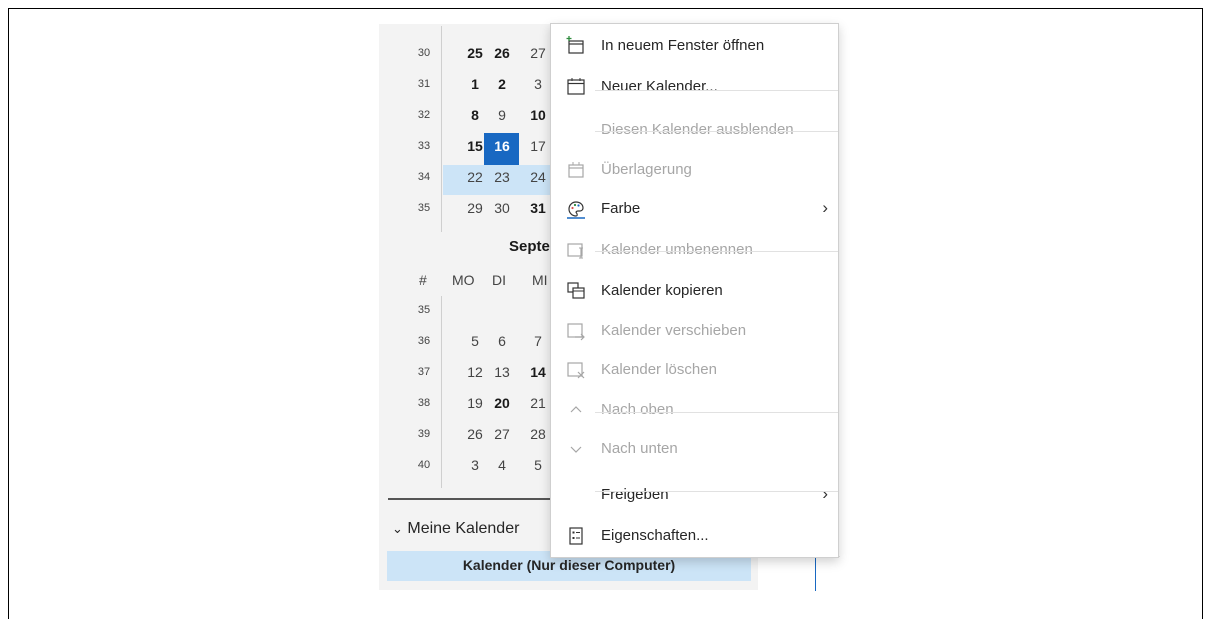 This screenshot has height=619, width=1211. Describe the element at coordinates (538, 434) in the screenshot. I see `calendar-day: 28` at that location.